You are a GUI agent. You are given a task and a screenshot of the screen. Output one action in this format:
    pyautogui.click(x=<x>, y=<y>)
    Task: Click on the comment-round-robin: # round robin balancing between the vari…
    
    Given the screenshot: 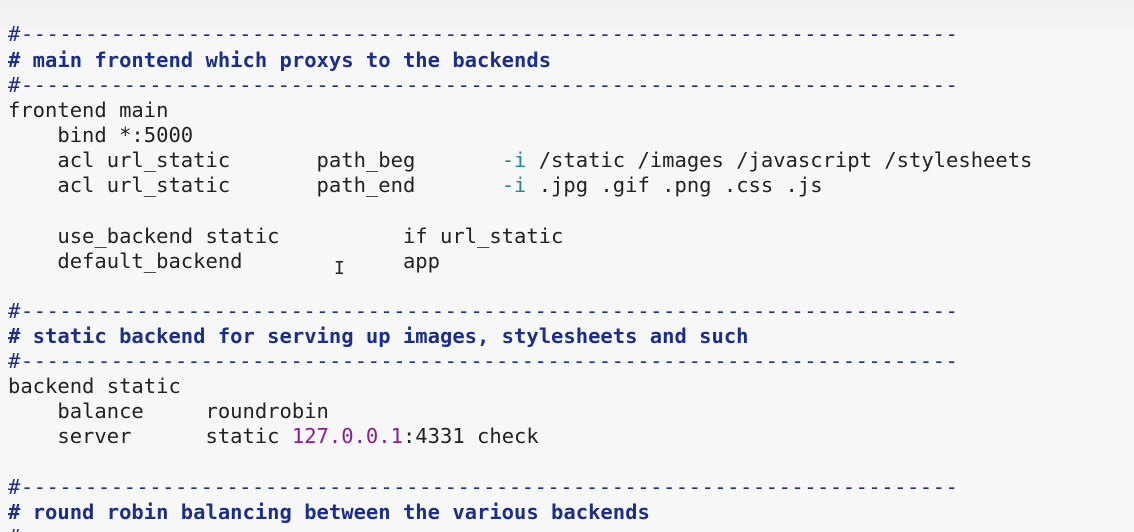 What is the action you would take?
    pyautogui.click(x=329, y=512)
    